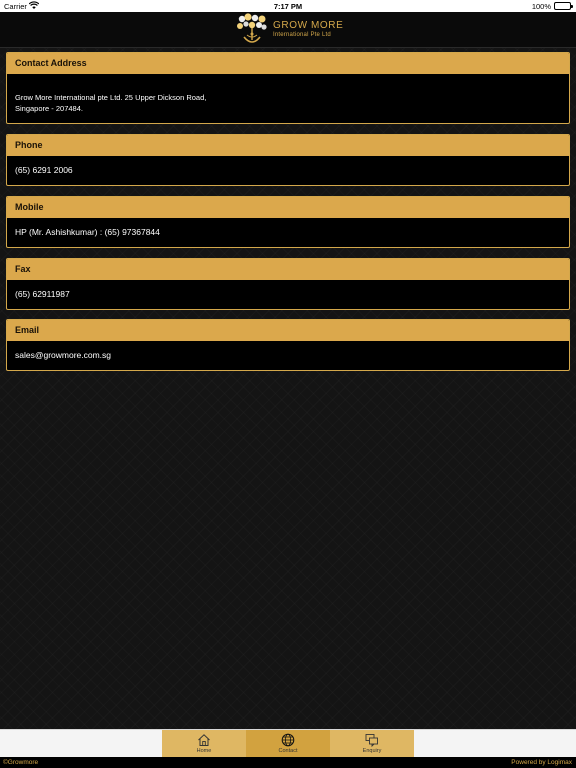 Image resolution: width=576 pixels, height=768 pixels. I want to click on app-header: GROW MORE International Pte Ltd, so click(288, 30).